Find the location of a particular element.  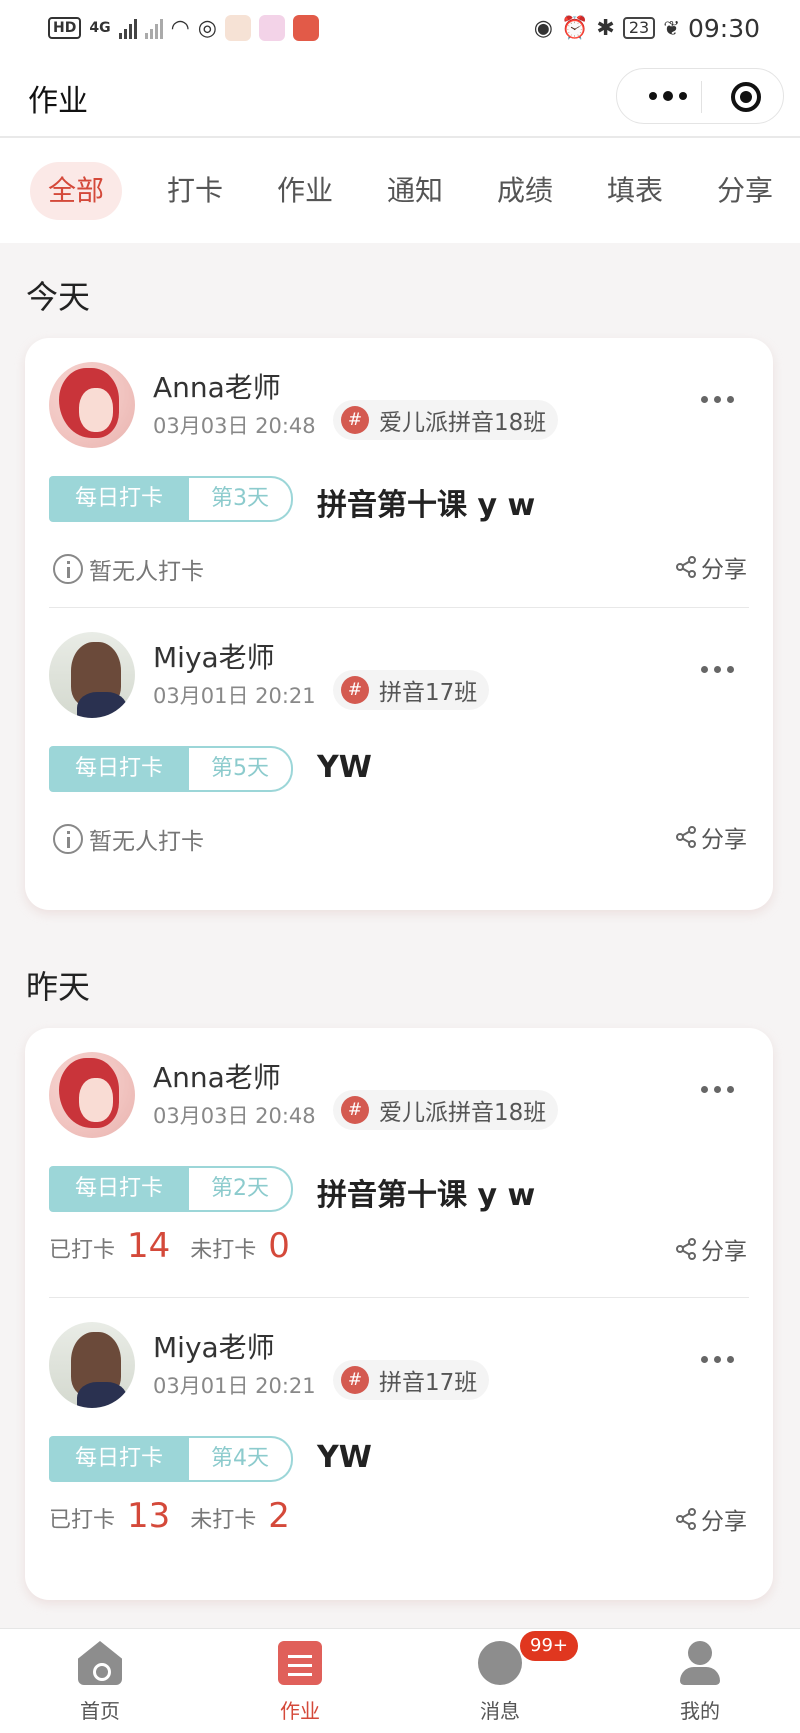

task-title: 拼音第十课 y w is located at coordinates (426, 505).